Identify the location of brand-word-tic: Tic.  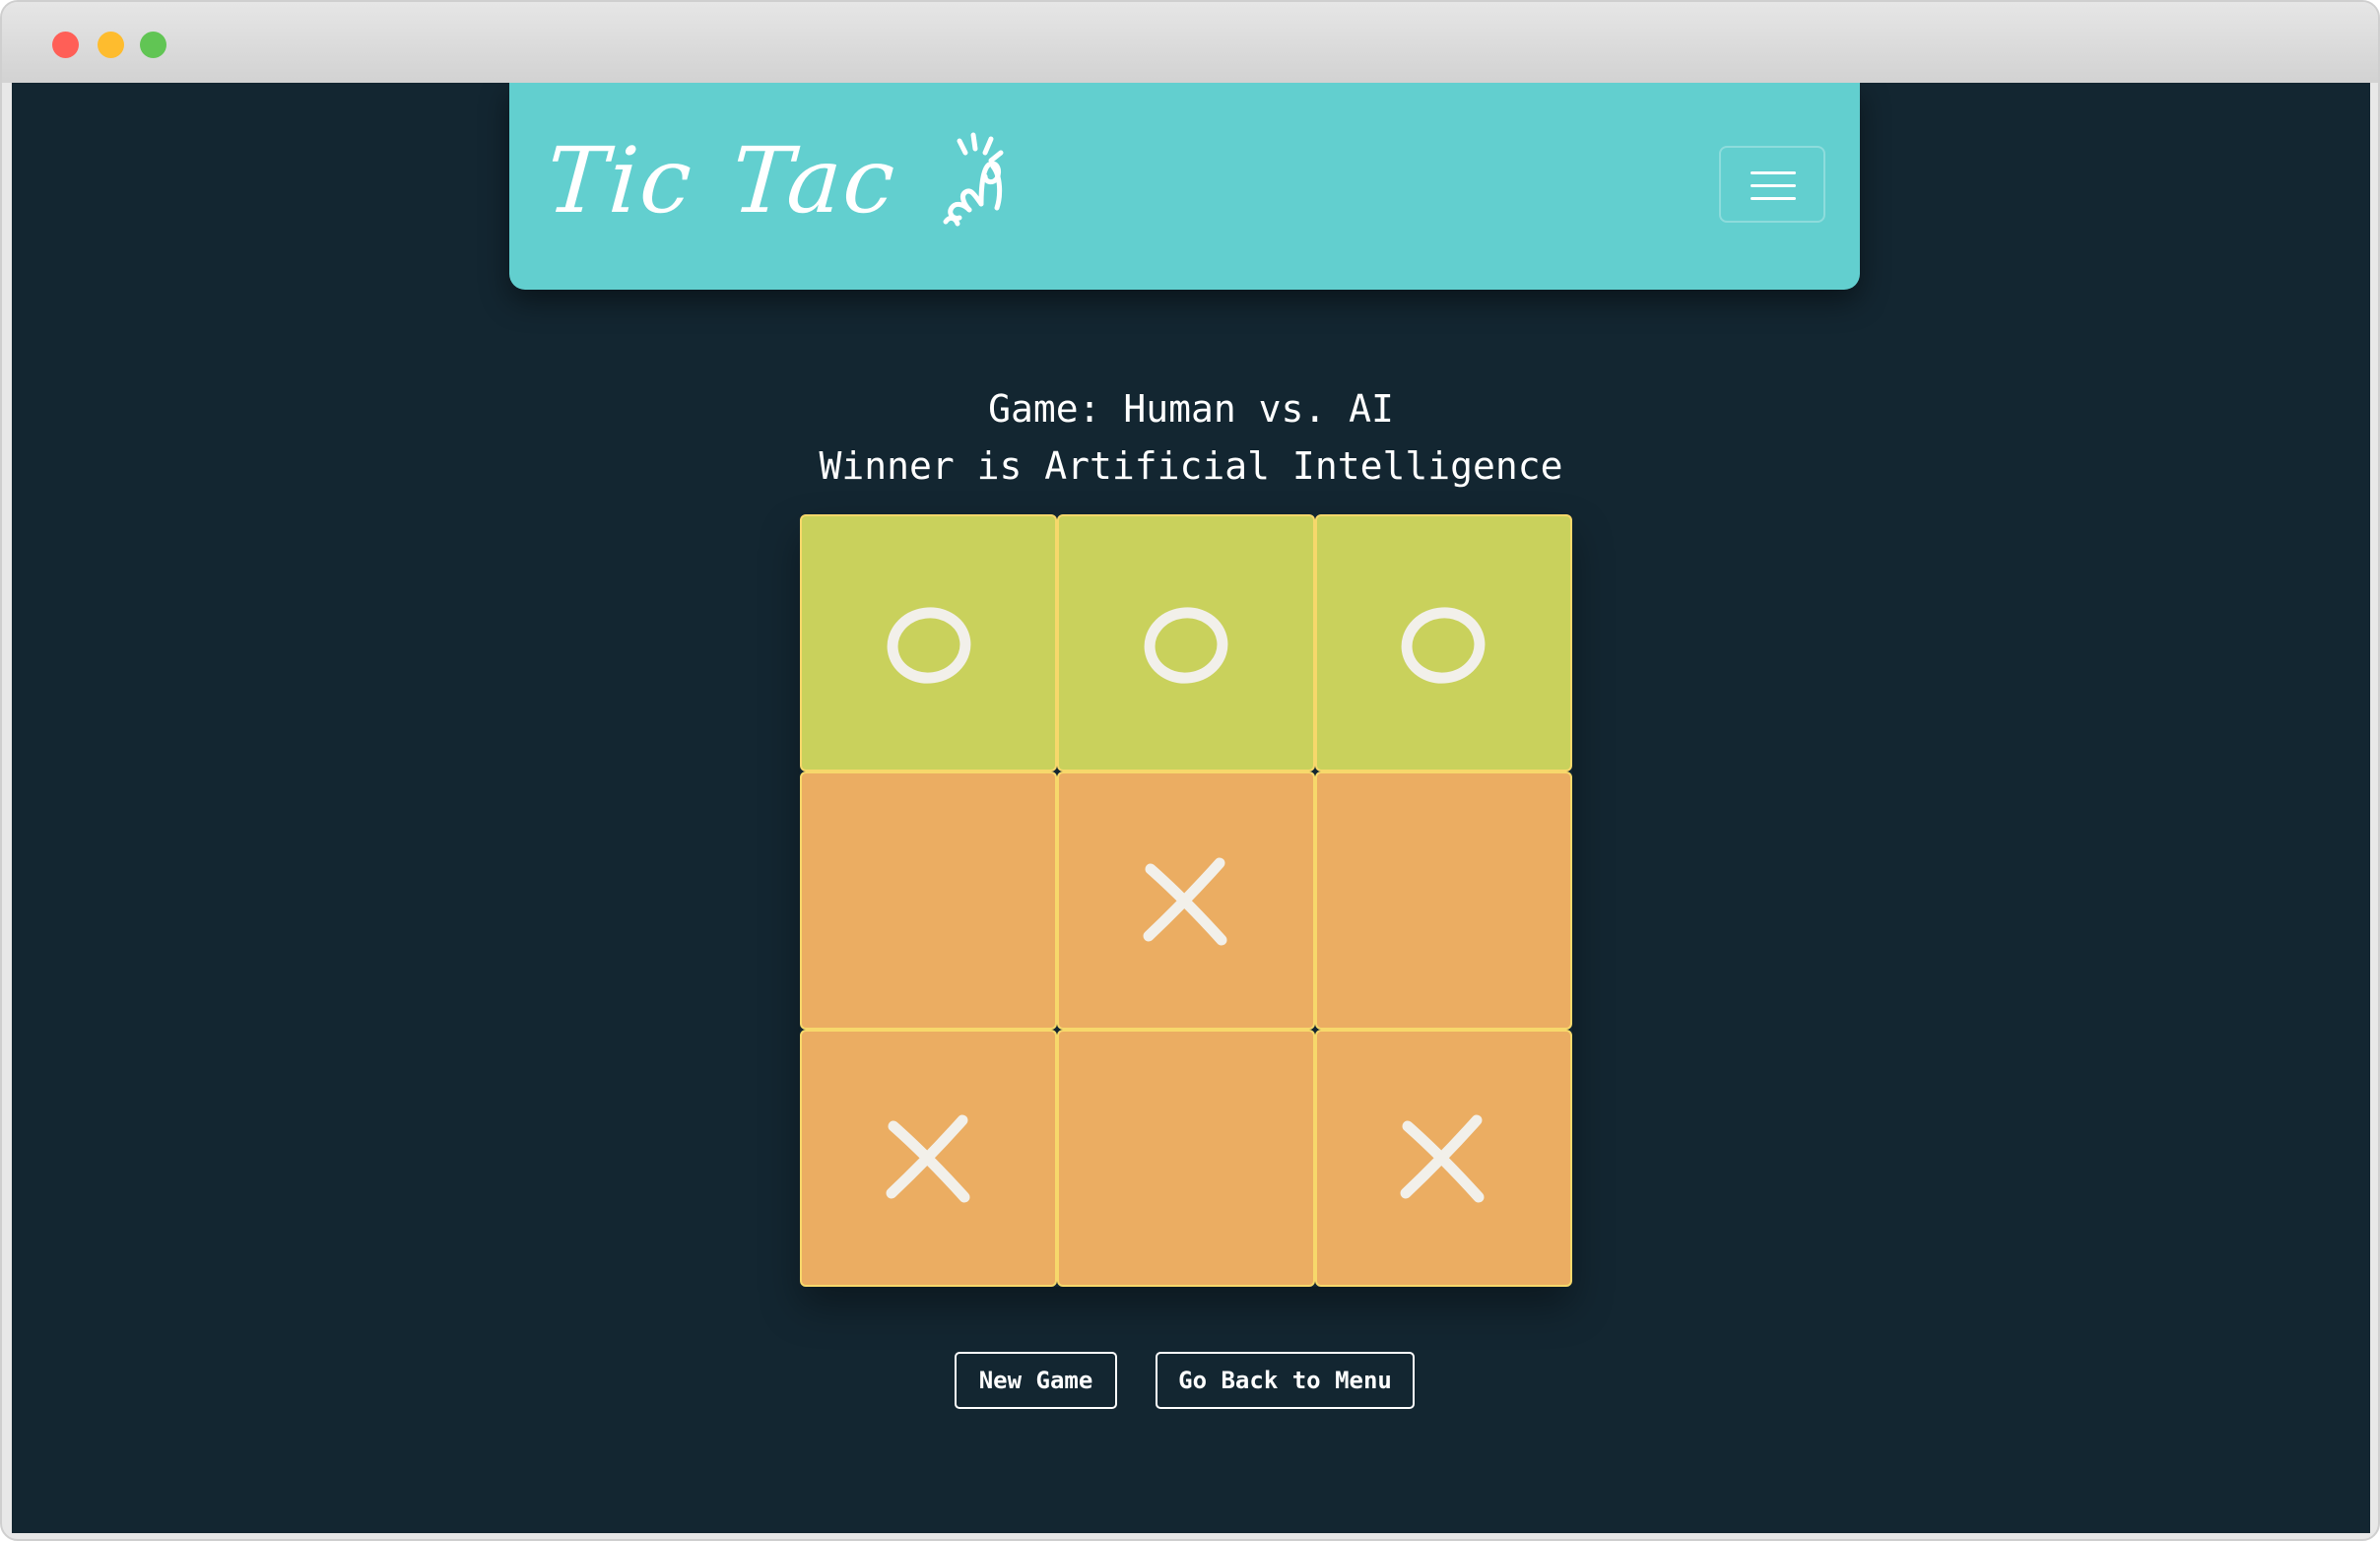
(620, 181).